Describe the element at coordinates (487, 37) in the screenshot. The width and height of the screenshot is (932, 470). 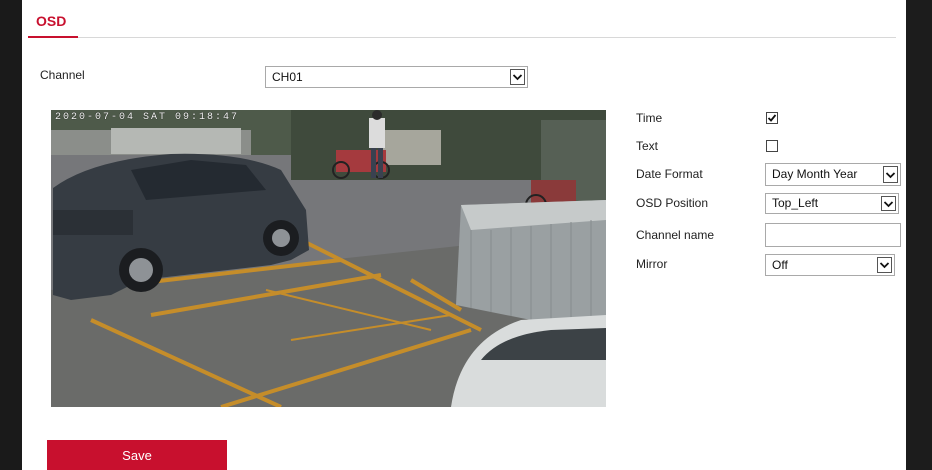
I see `tab-divider` at that location.